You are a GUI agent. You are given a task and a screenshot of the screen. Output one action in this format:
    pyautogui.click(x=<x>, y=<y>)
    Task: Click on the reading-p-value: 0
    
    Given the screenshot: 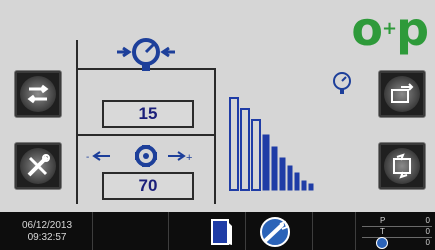 What is the action you would take?
    pyautogui.click(x=427, y=220)
    